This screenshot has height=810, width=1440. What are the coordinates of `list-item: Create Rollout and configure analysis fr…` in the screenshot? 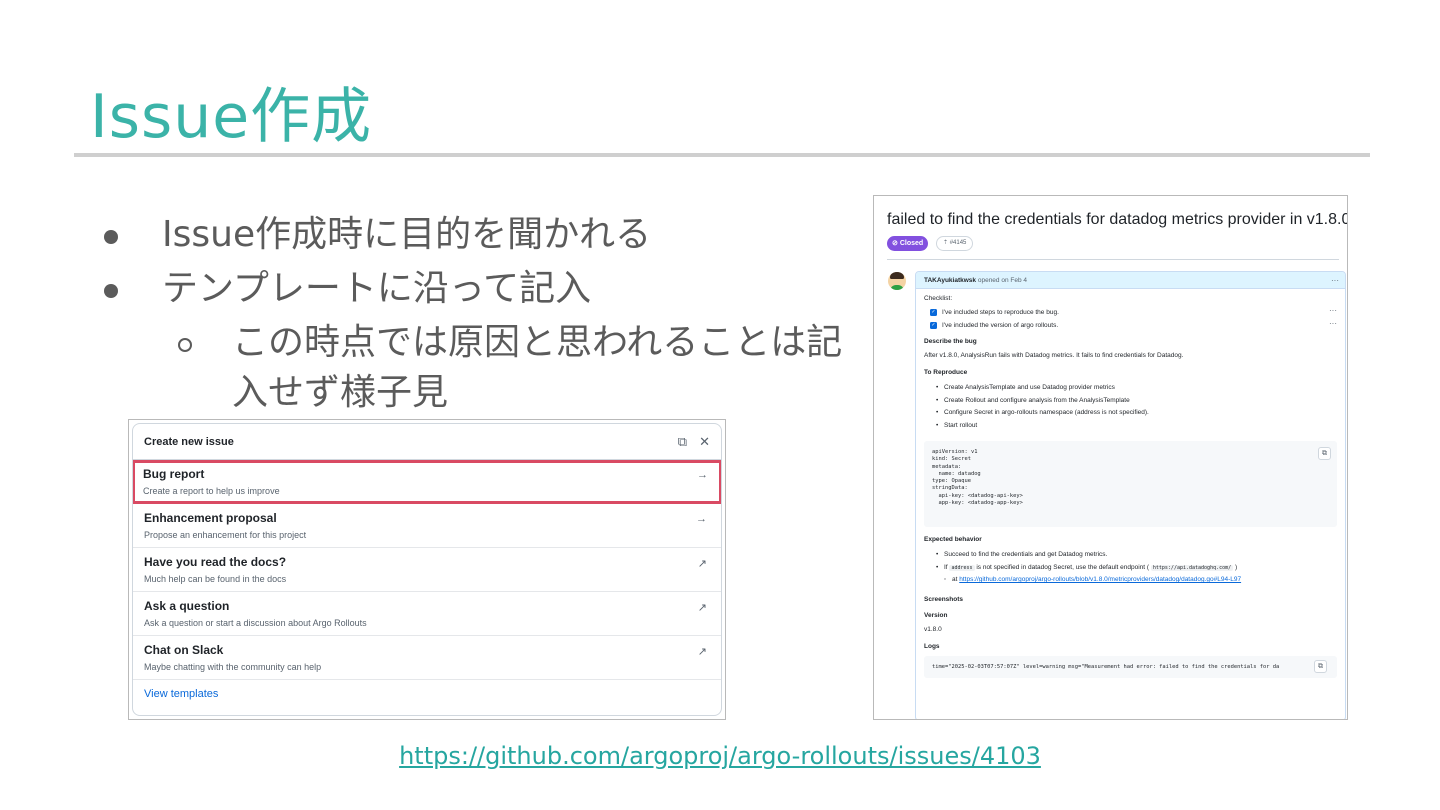 It's located at (1136, 401).